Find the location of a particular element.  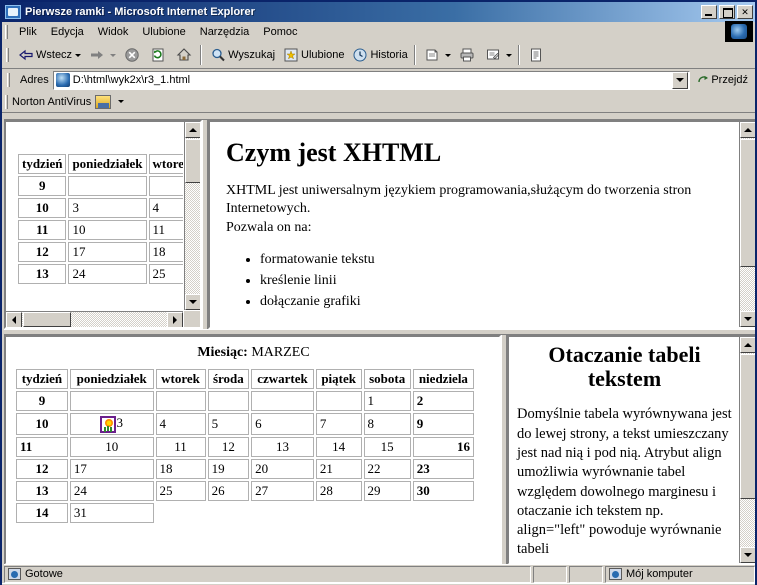

menu-item-edycja: Edycja is located at coordinates (67, 32).